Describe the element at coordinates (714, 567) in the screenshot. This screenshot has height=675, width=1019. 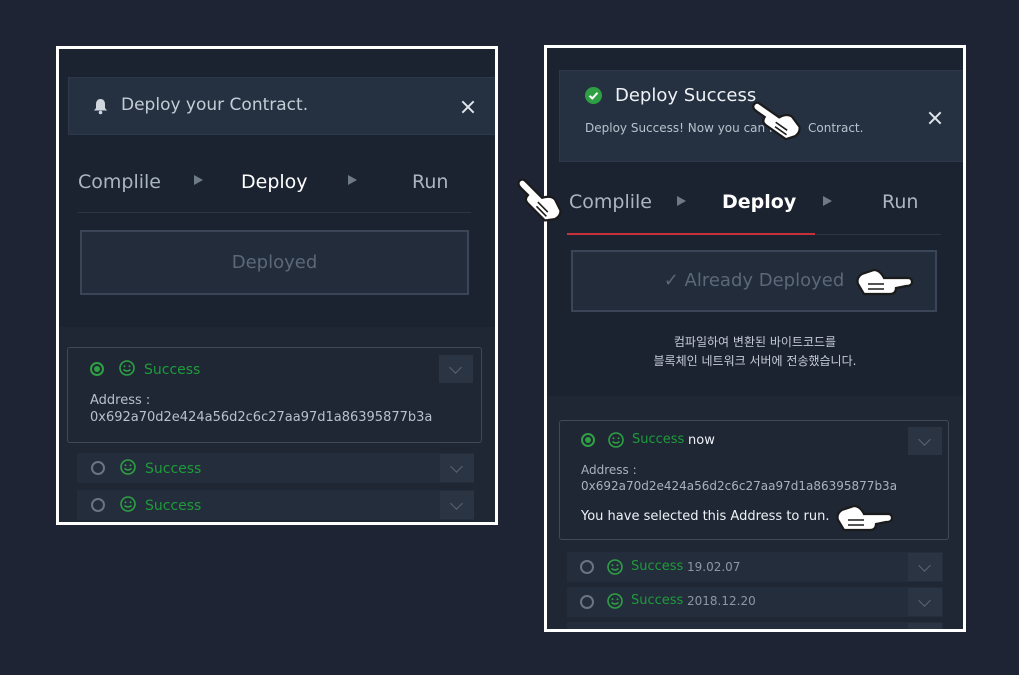
I see `result-time: 19.02.07` at that location.